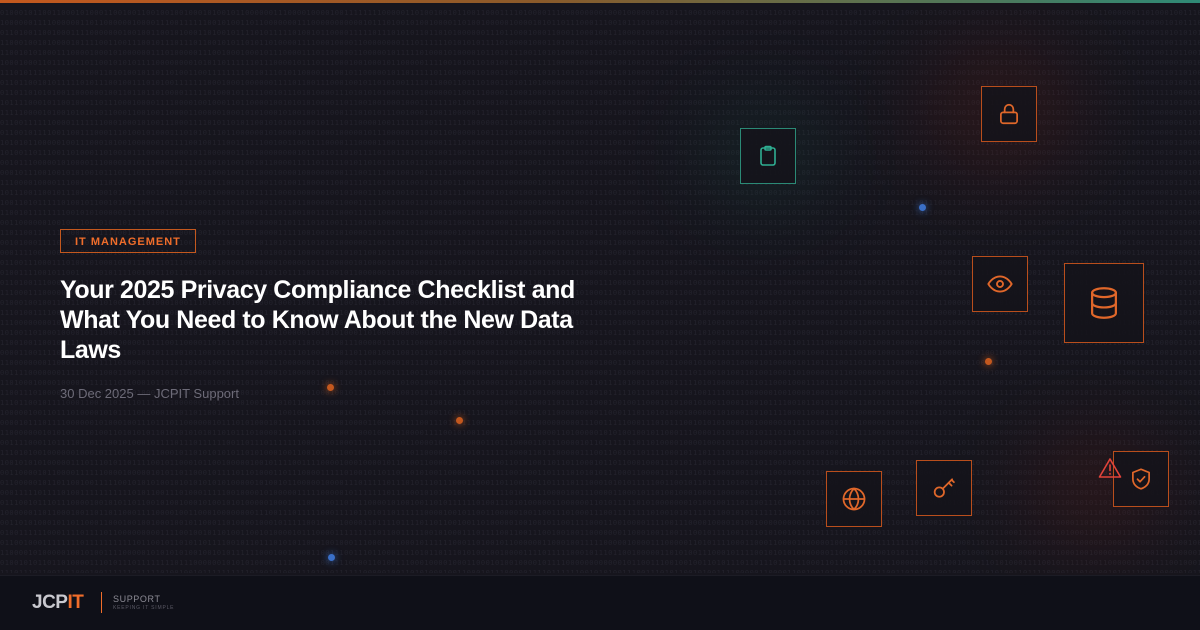 This screenshot has height=630, width=1200. I want to click on jcpit-logo: JCPIT, so click(58, 603).